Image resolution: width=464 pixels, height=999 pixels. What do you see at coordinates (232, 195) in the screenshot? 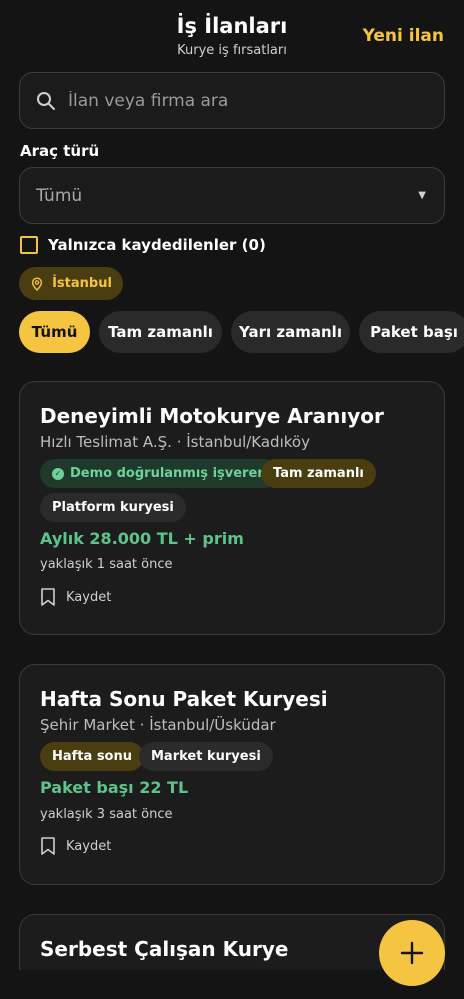
I see `vehicle-type-select: Tümü ▼` at bounding box center [232, 195].